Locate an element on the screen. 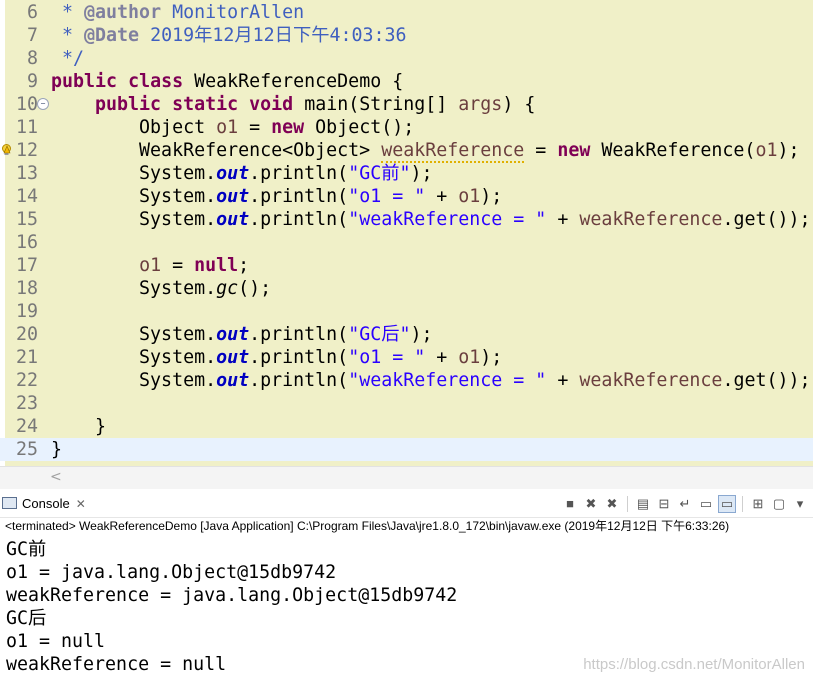  code-line: 13 System.out.println("GC前"); is located at coordinates (406, 173).